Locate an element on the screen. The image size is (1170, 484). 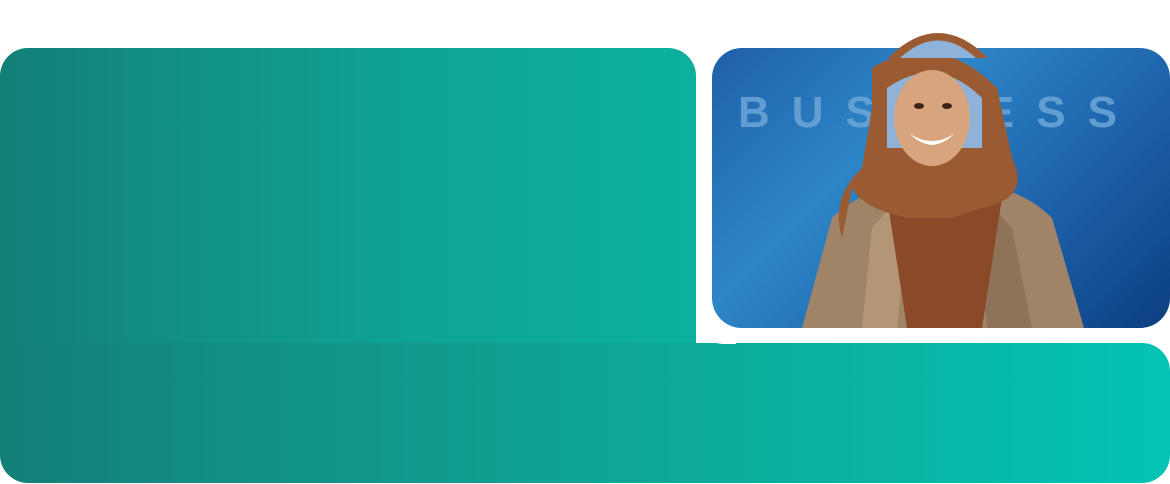
person-photo is located at coordinates (943, 190).